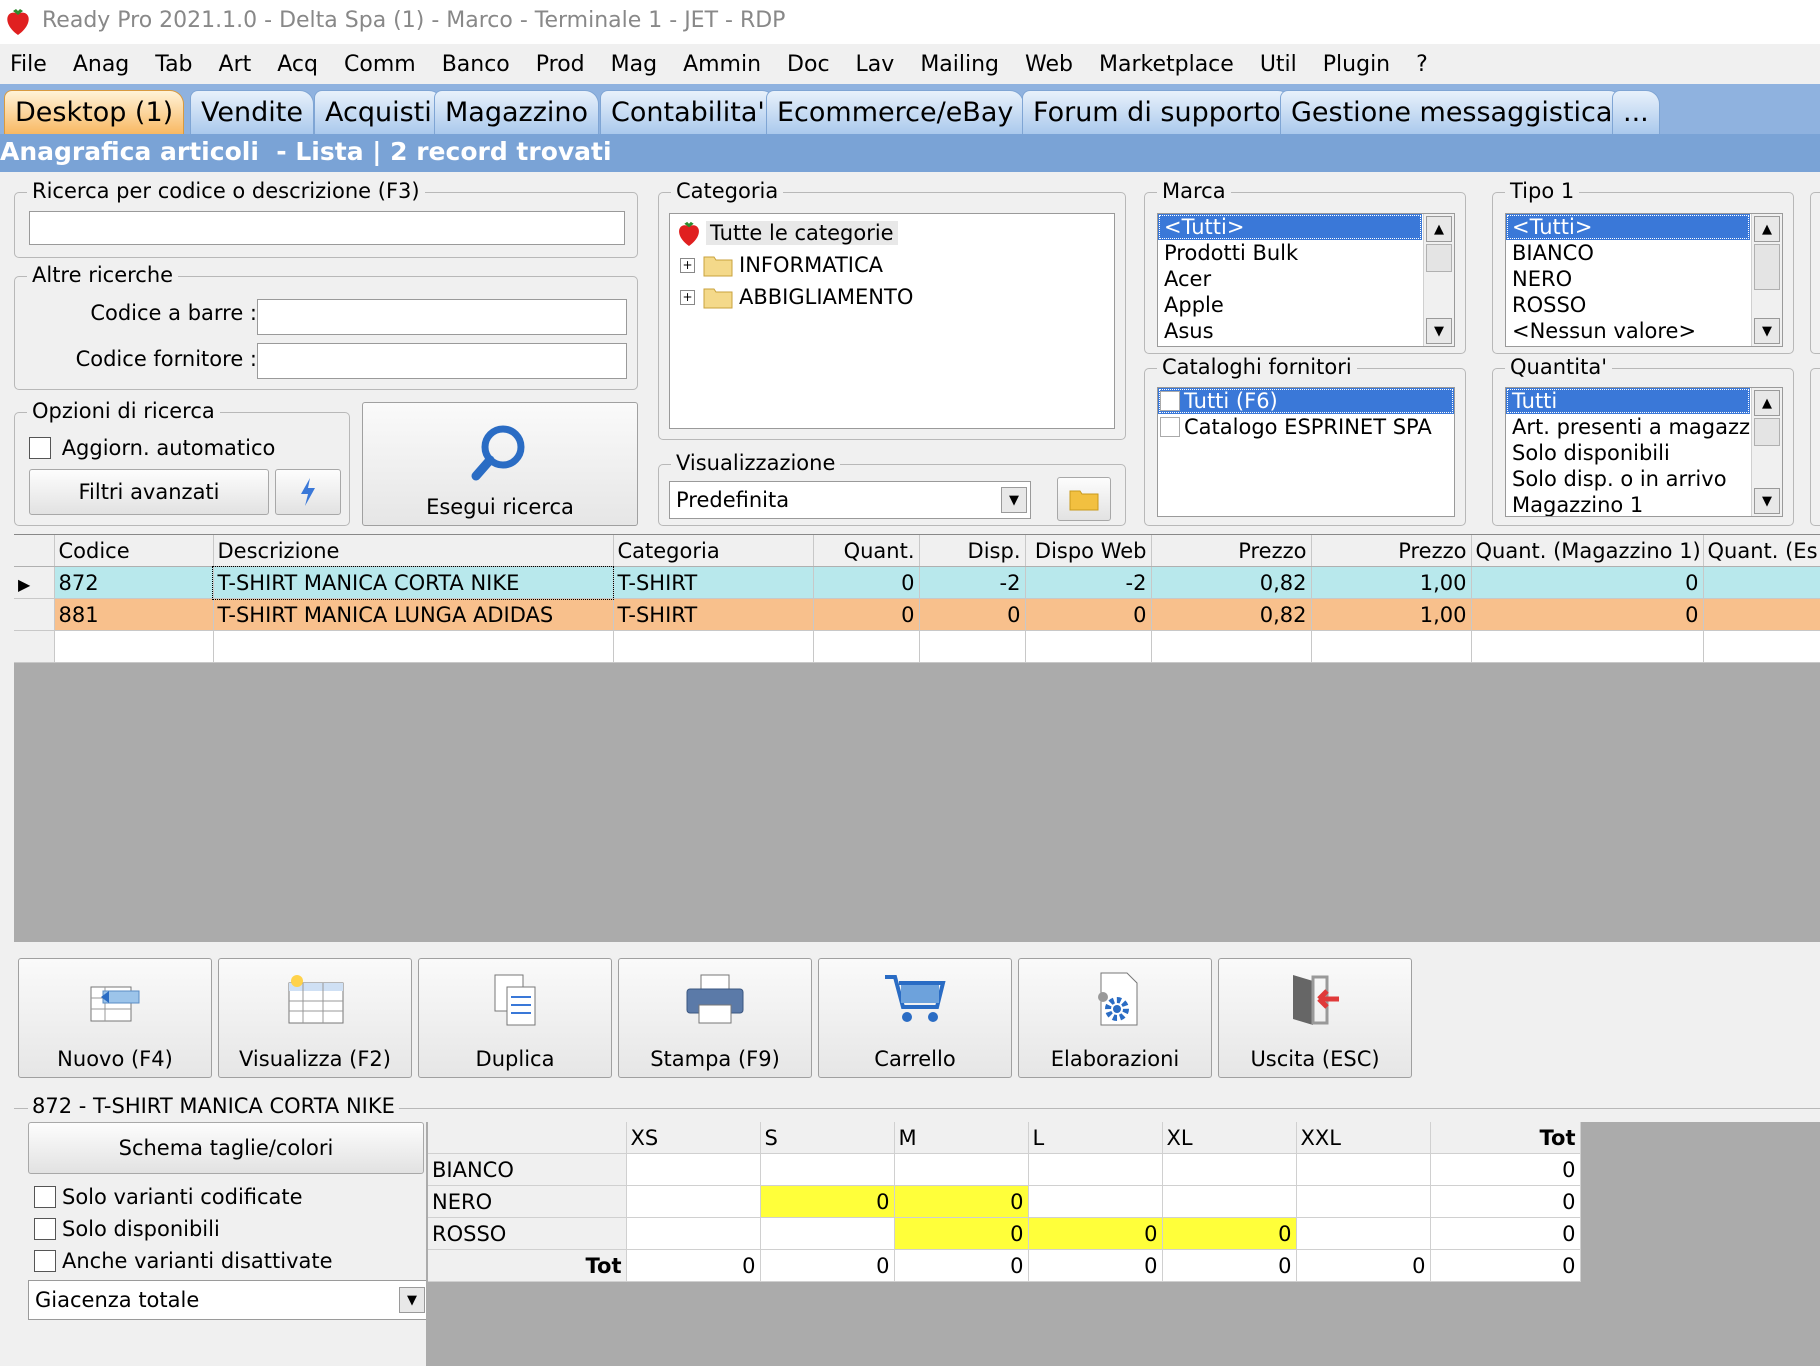 This screenshot has height=1366, width=1820. I want to click on include-disabled-checkbox: Anche varianti disattivate, so click(183, 1260).